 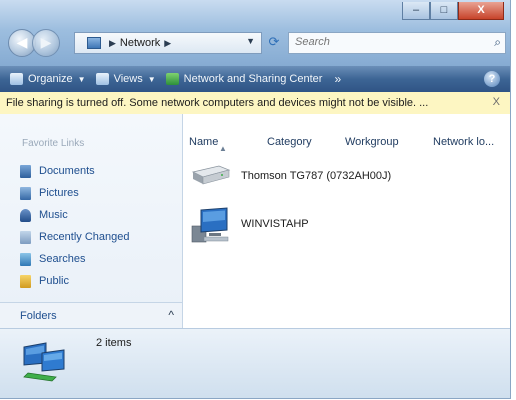 I want to click on views-label: Views, so click(x=128, y=79).